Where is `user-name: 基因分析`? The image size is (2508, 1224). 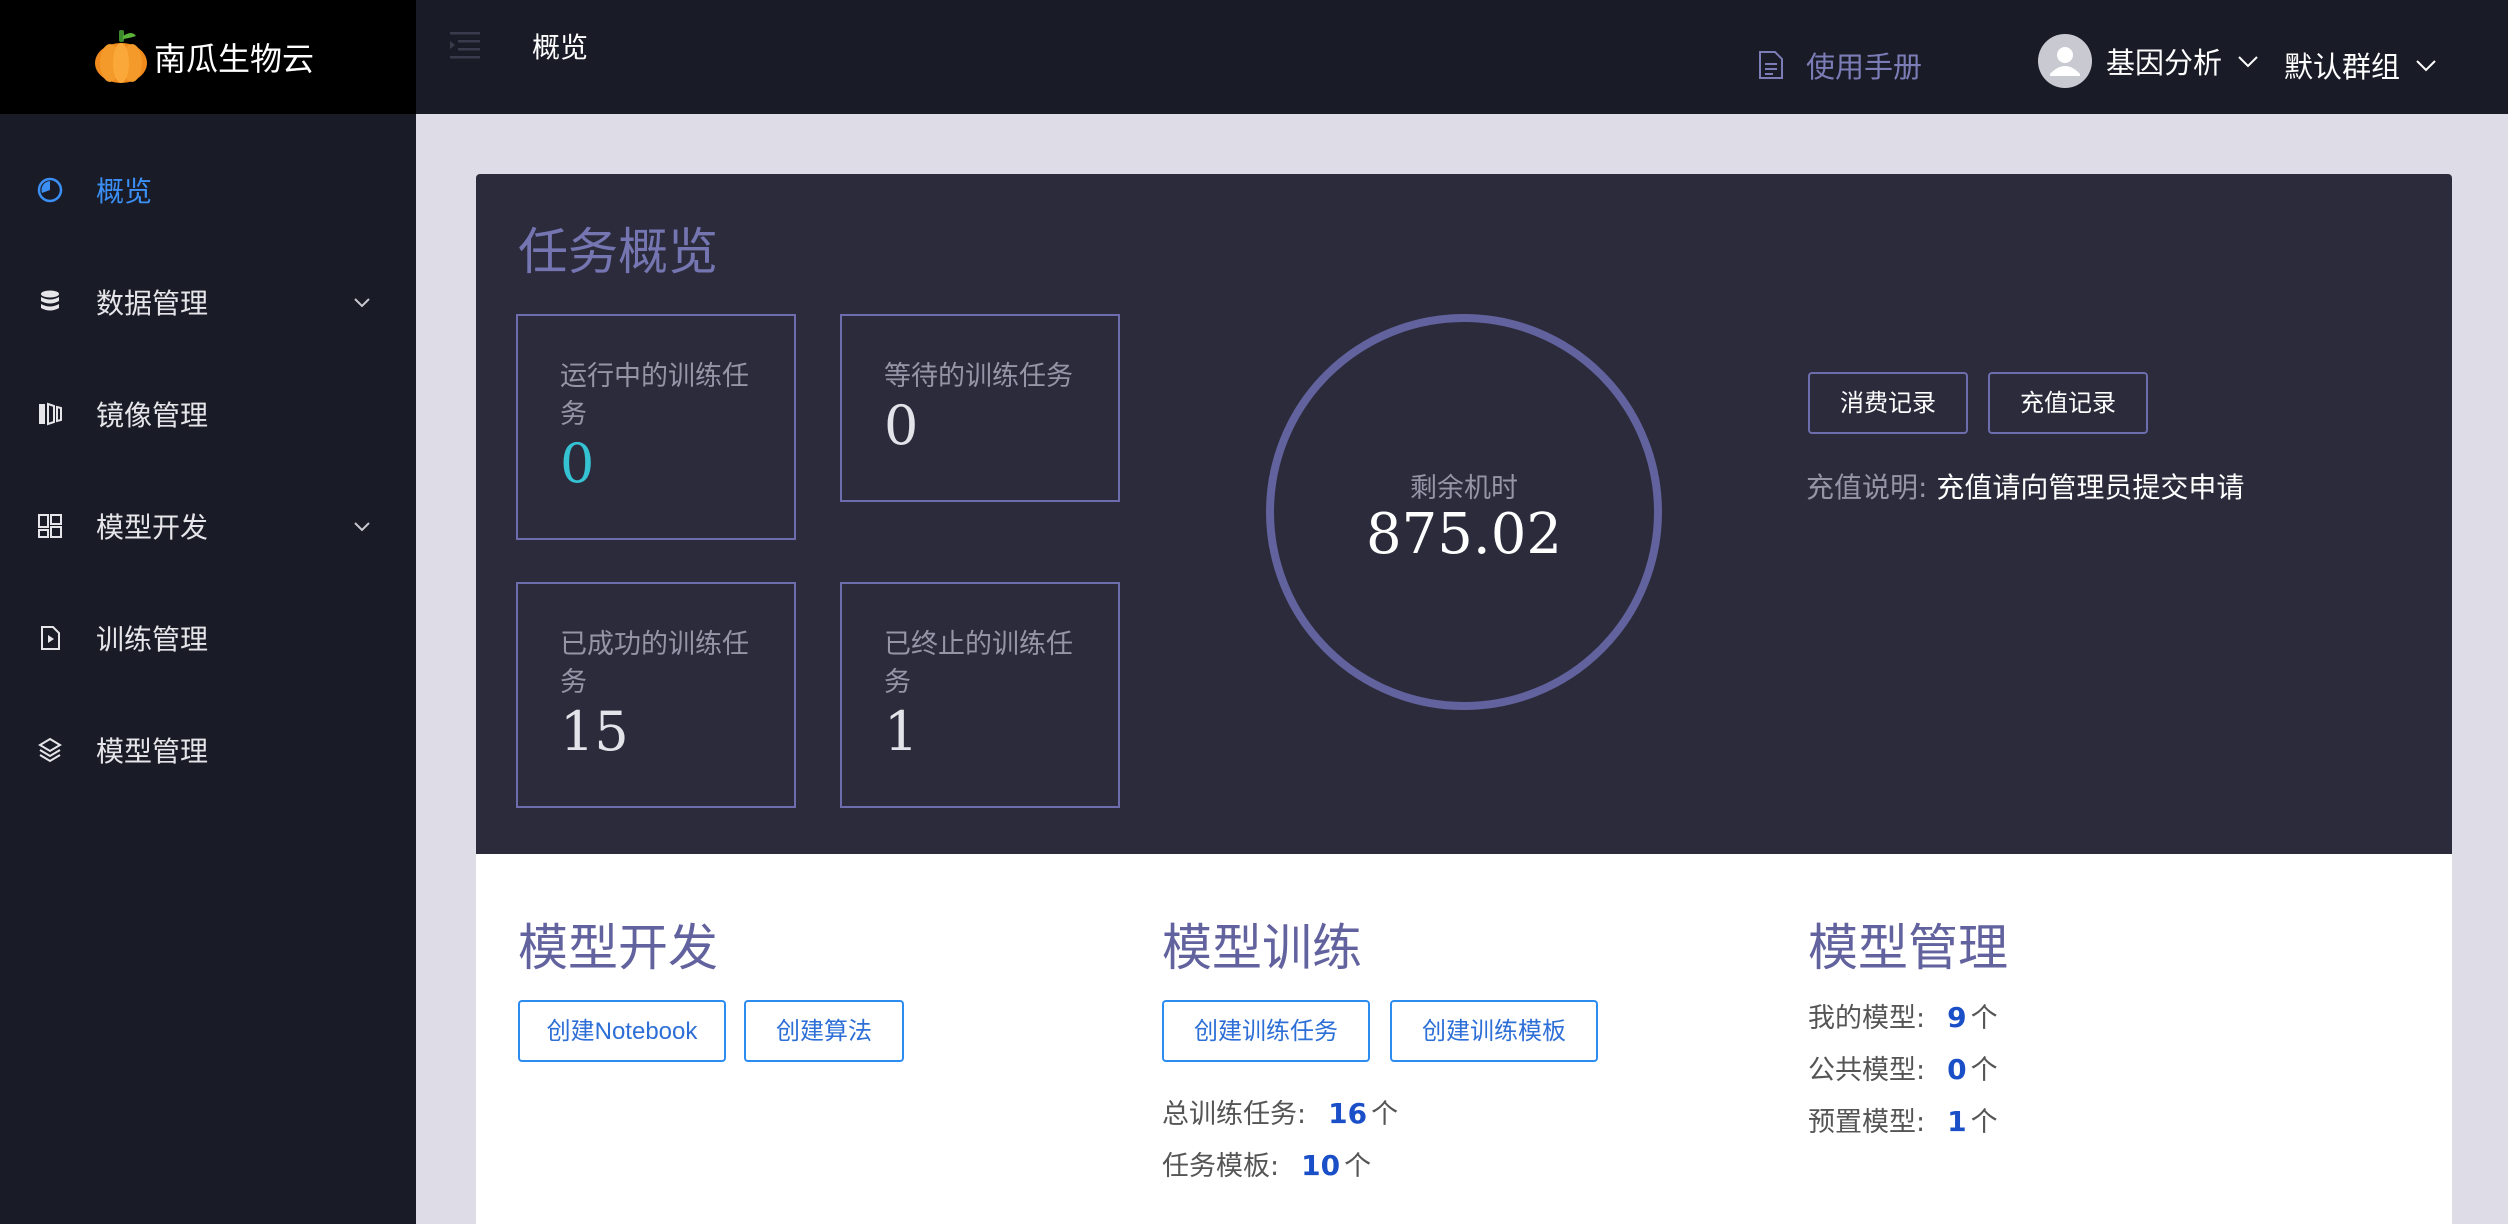
user-name: 基因分析 is located at coordinates (2164, 63).